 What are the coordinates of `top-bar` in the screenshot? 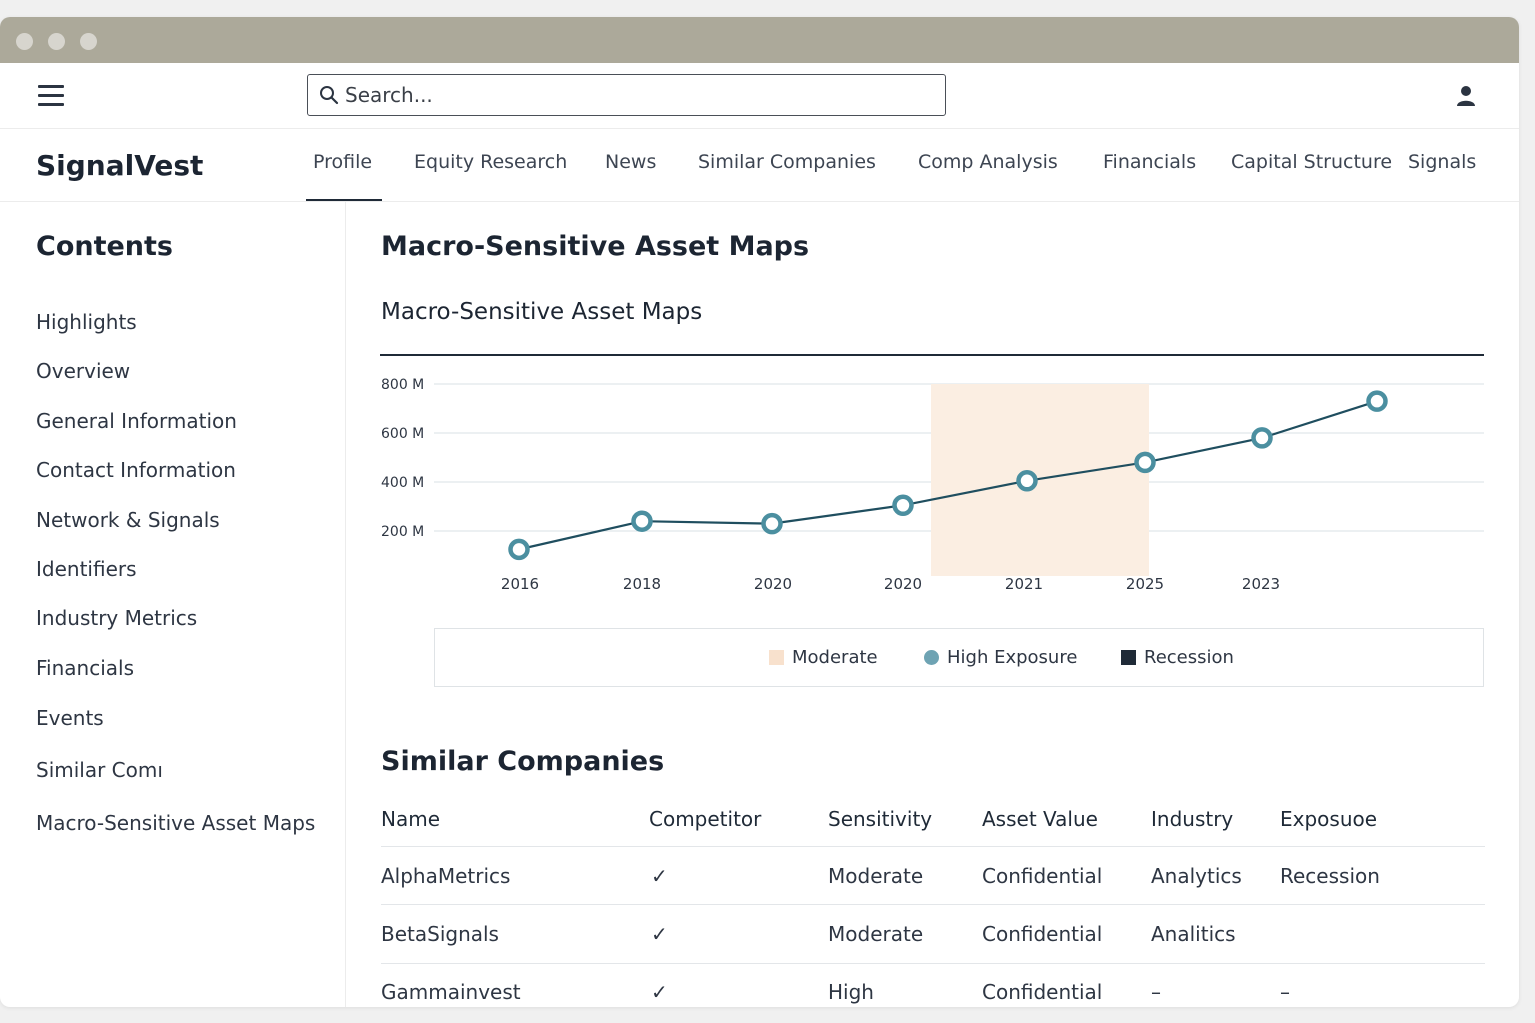 It's located at (759, 96).